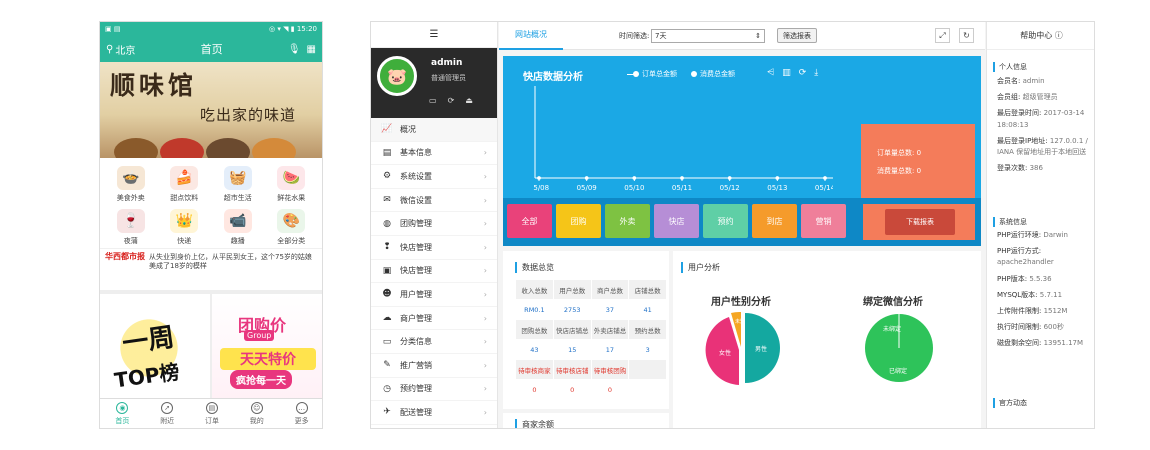  Describe the element at coordinates (1019, 235) in the screenshot. I see `info-key: PHP运行环境:` at that location.